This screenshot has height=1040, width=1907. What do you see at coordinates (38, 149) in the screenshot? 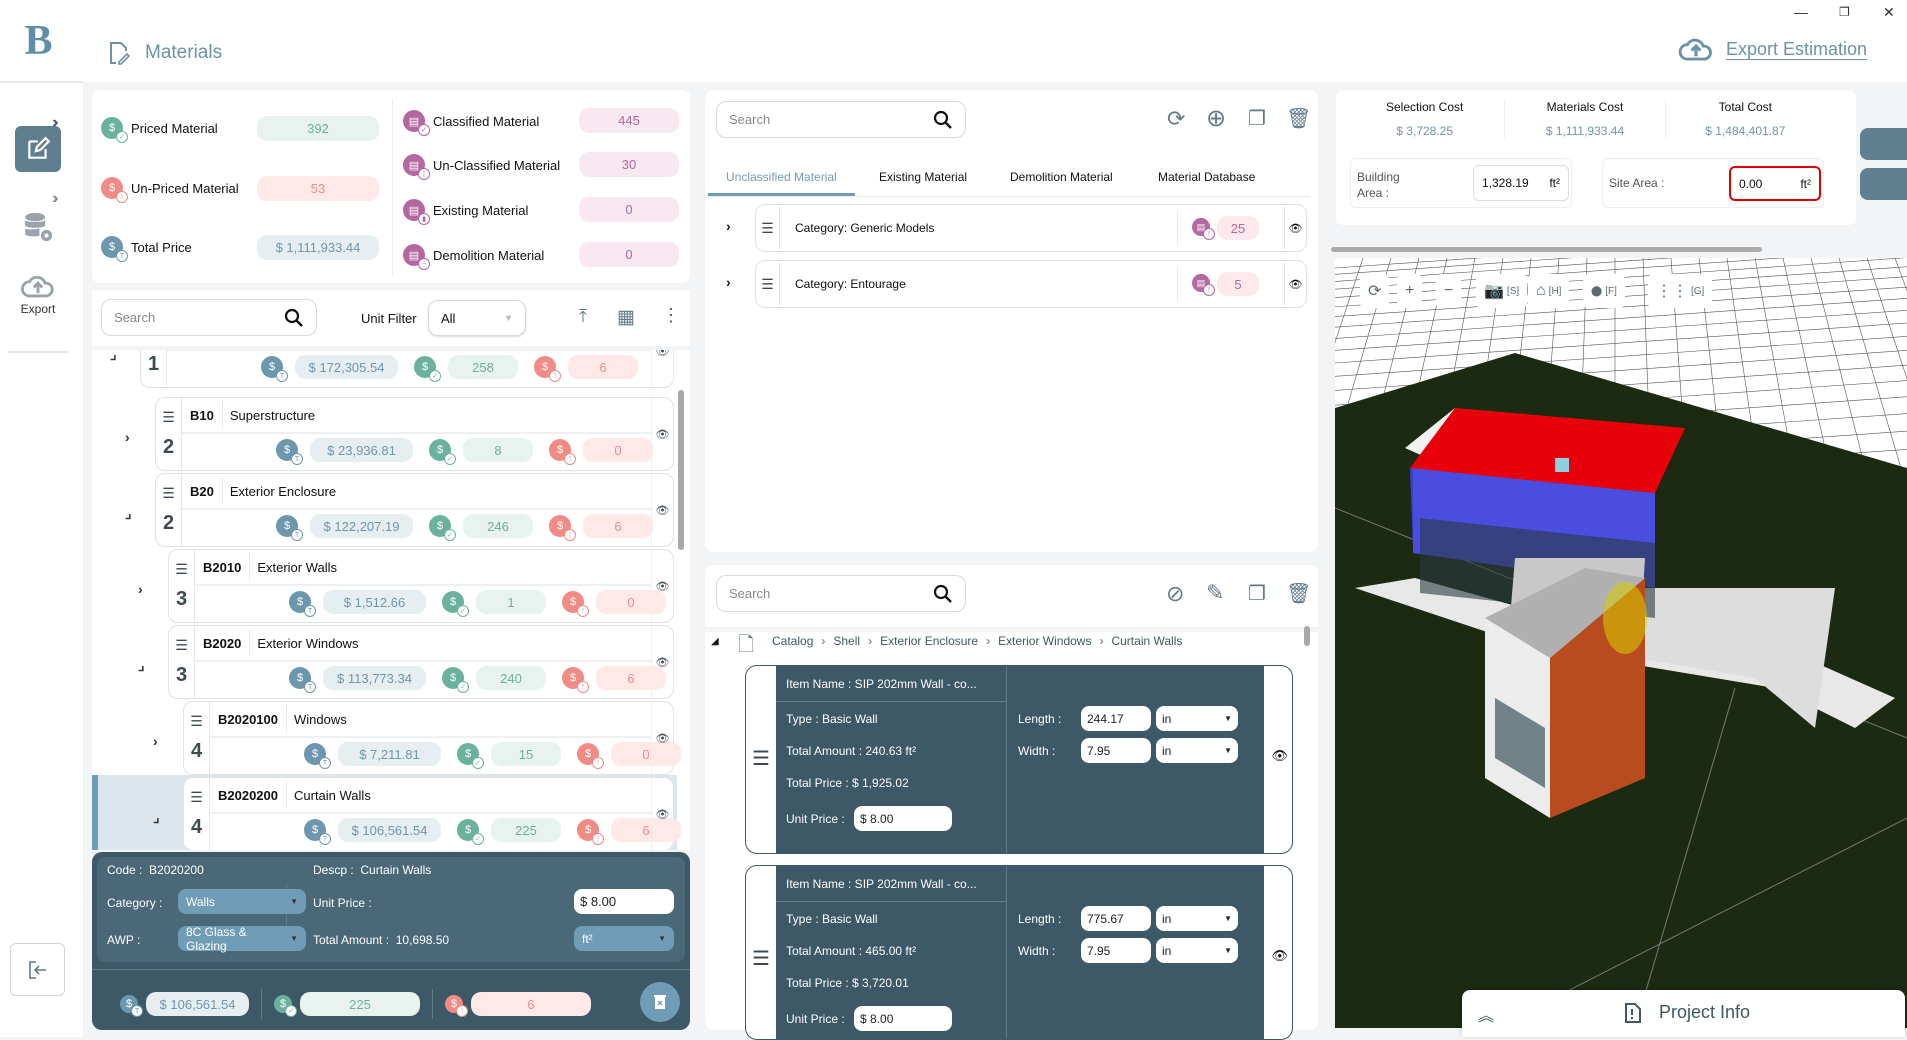
I see `sidebar-item-materials` at bounding box center [38, 149].